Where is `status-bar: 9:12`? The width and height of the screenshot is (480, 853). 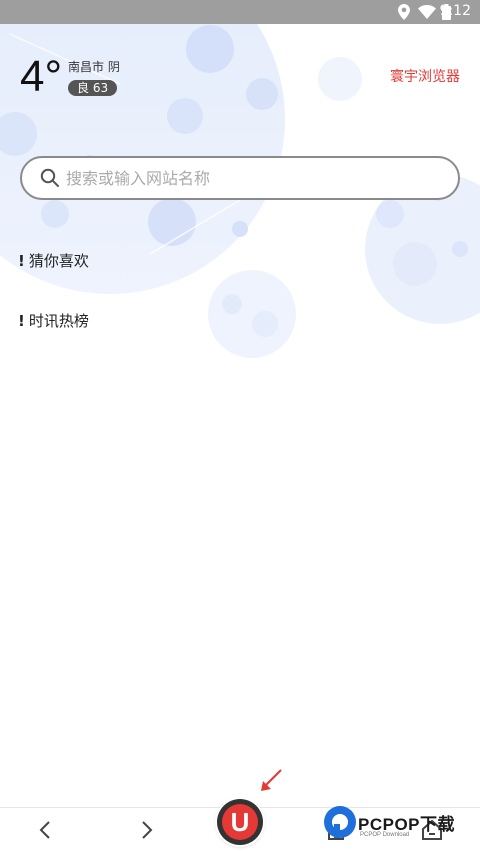
status-bar: 9:12 is located at coordinates (240, 12).